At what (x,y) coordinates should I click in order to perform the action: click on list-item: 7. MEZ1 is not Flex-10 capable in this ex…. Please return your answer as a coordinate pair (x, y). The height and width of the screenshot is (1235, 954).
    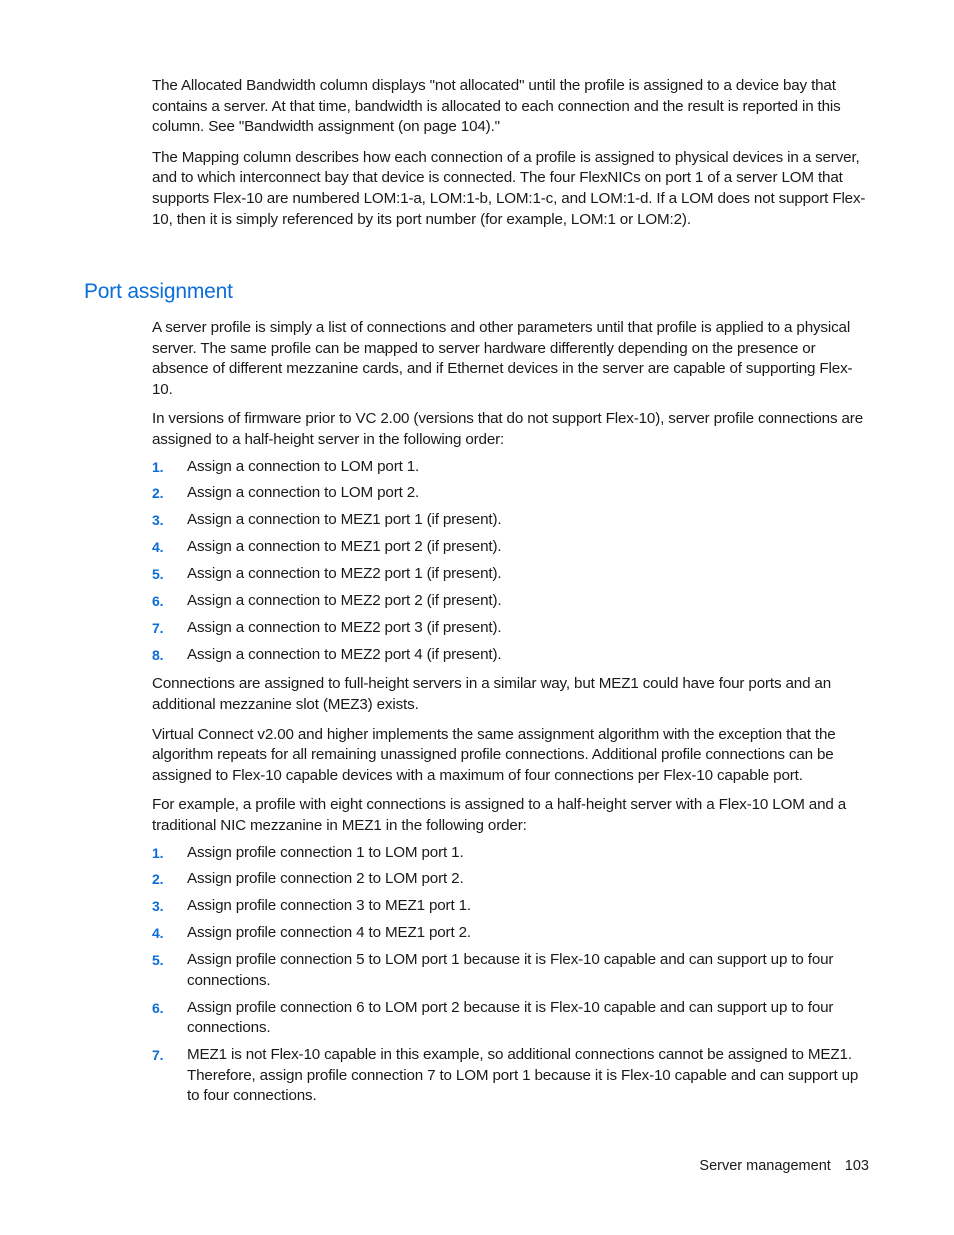
    Looking at the image, I should click on (511, 1076).